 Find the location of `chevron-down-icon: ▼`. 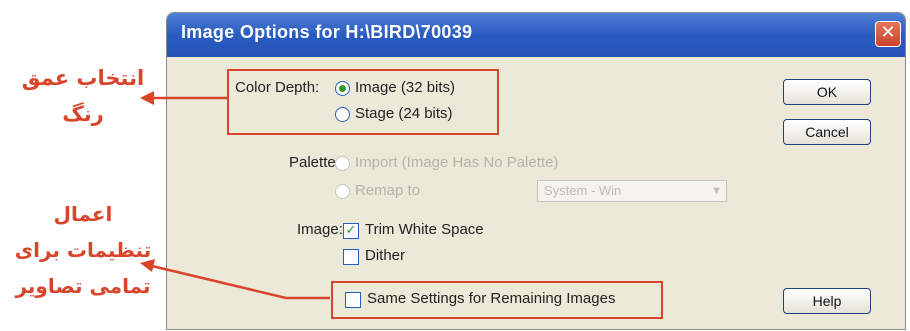

chevron-down-icon: ▼ is located at coordinates (716, 191).